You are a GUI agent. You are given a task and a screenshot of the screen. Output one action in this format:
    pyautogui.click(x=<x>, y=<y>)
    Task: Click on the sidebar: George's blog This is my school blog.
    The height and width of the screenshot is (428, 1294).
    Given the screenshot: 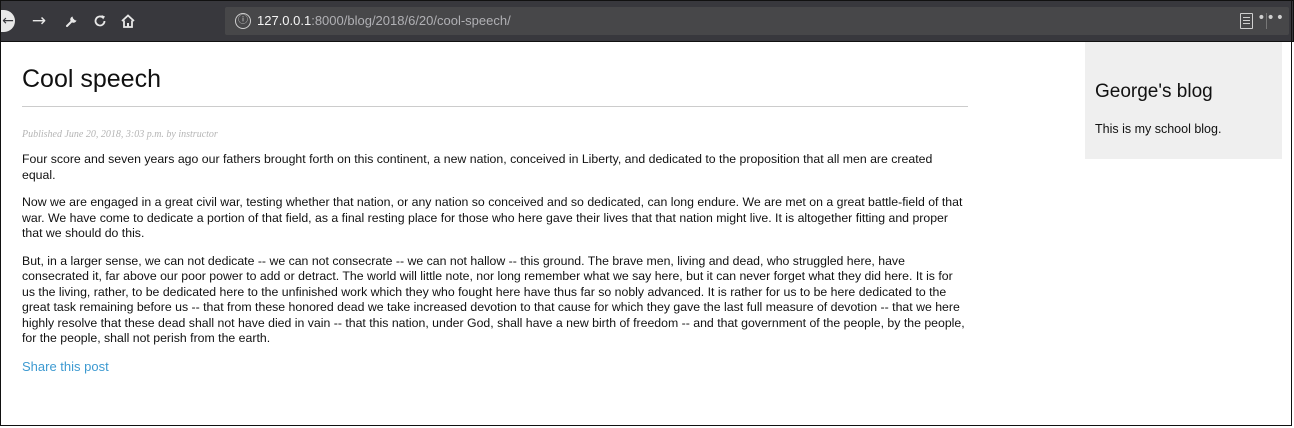 What is the action you would take?
    pyautogui.click(x=1183, y=100)
    